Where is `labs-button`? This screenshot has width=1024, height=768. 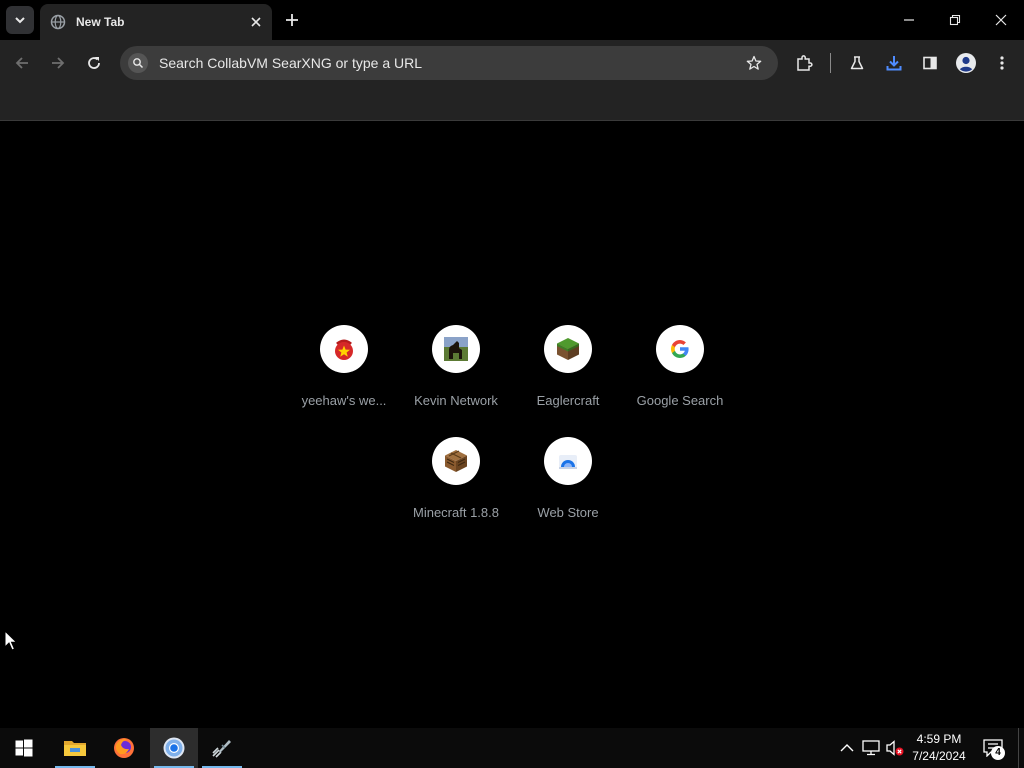 labs-button is located at coordinates (857, 63).